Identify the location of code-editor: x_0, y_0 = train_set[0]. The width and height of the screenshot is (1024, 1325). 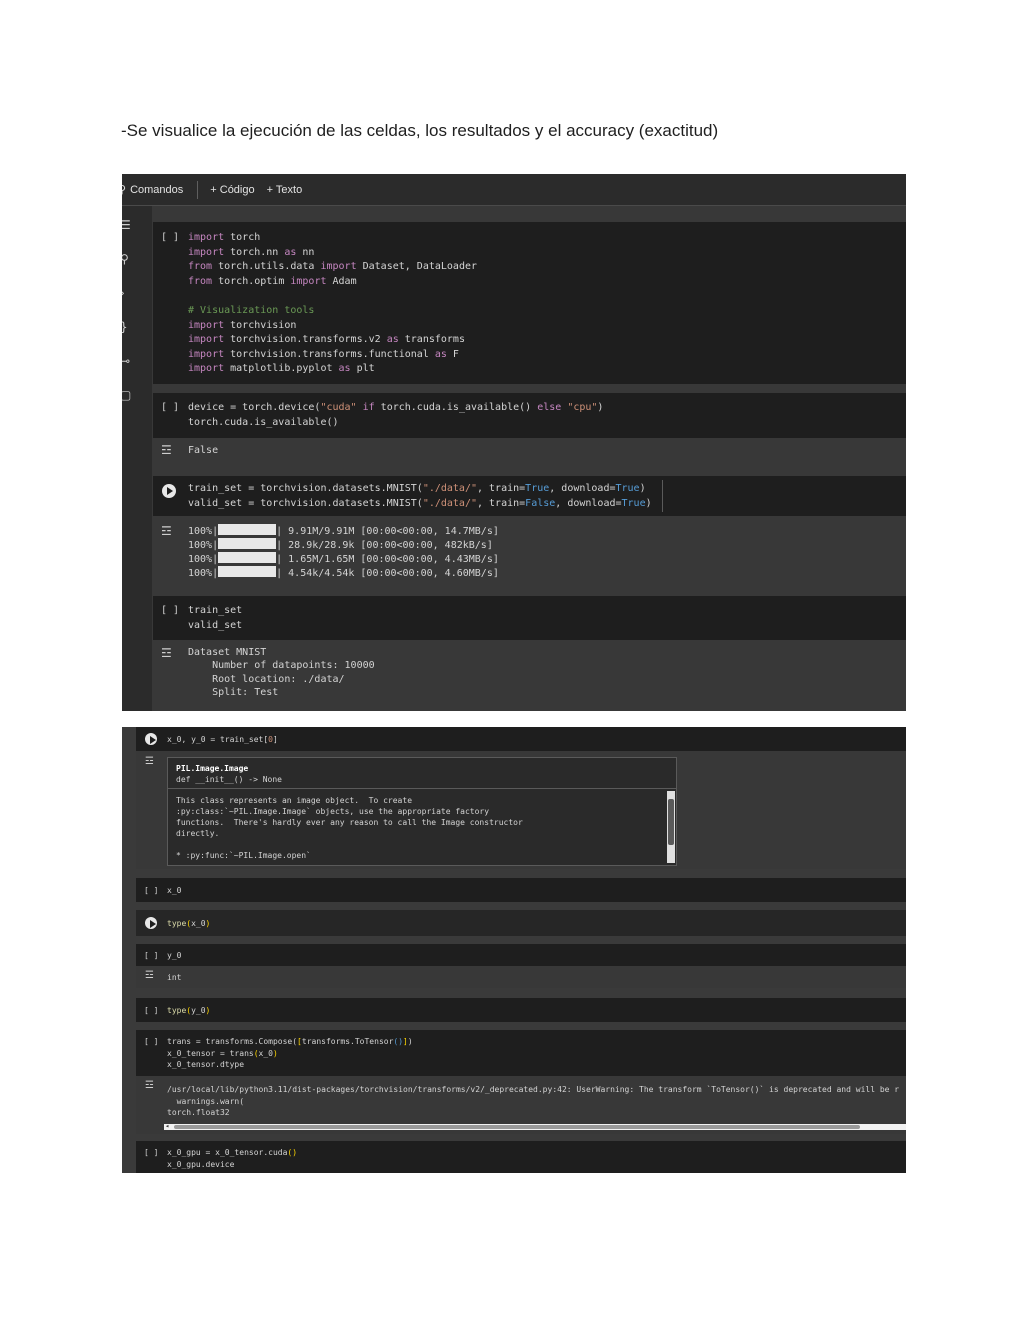
(222, 740).